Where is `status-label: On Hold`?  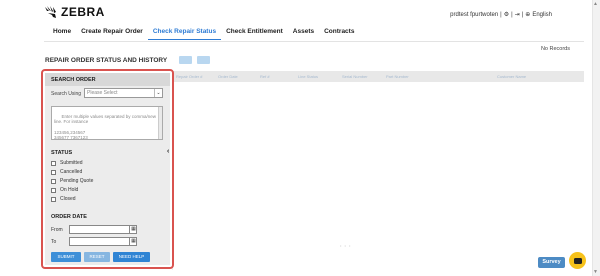
status-label: On Hold is located at coordinates (69, 190).